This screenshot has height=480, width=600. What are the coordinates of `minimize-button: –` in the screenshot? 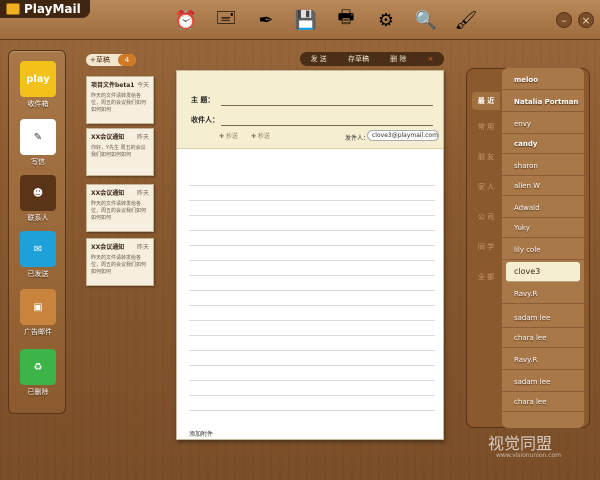 It's located at (564, 20).